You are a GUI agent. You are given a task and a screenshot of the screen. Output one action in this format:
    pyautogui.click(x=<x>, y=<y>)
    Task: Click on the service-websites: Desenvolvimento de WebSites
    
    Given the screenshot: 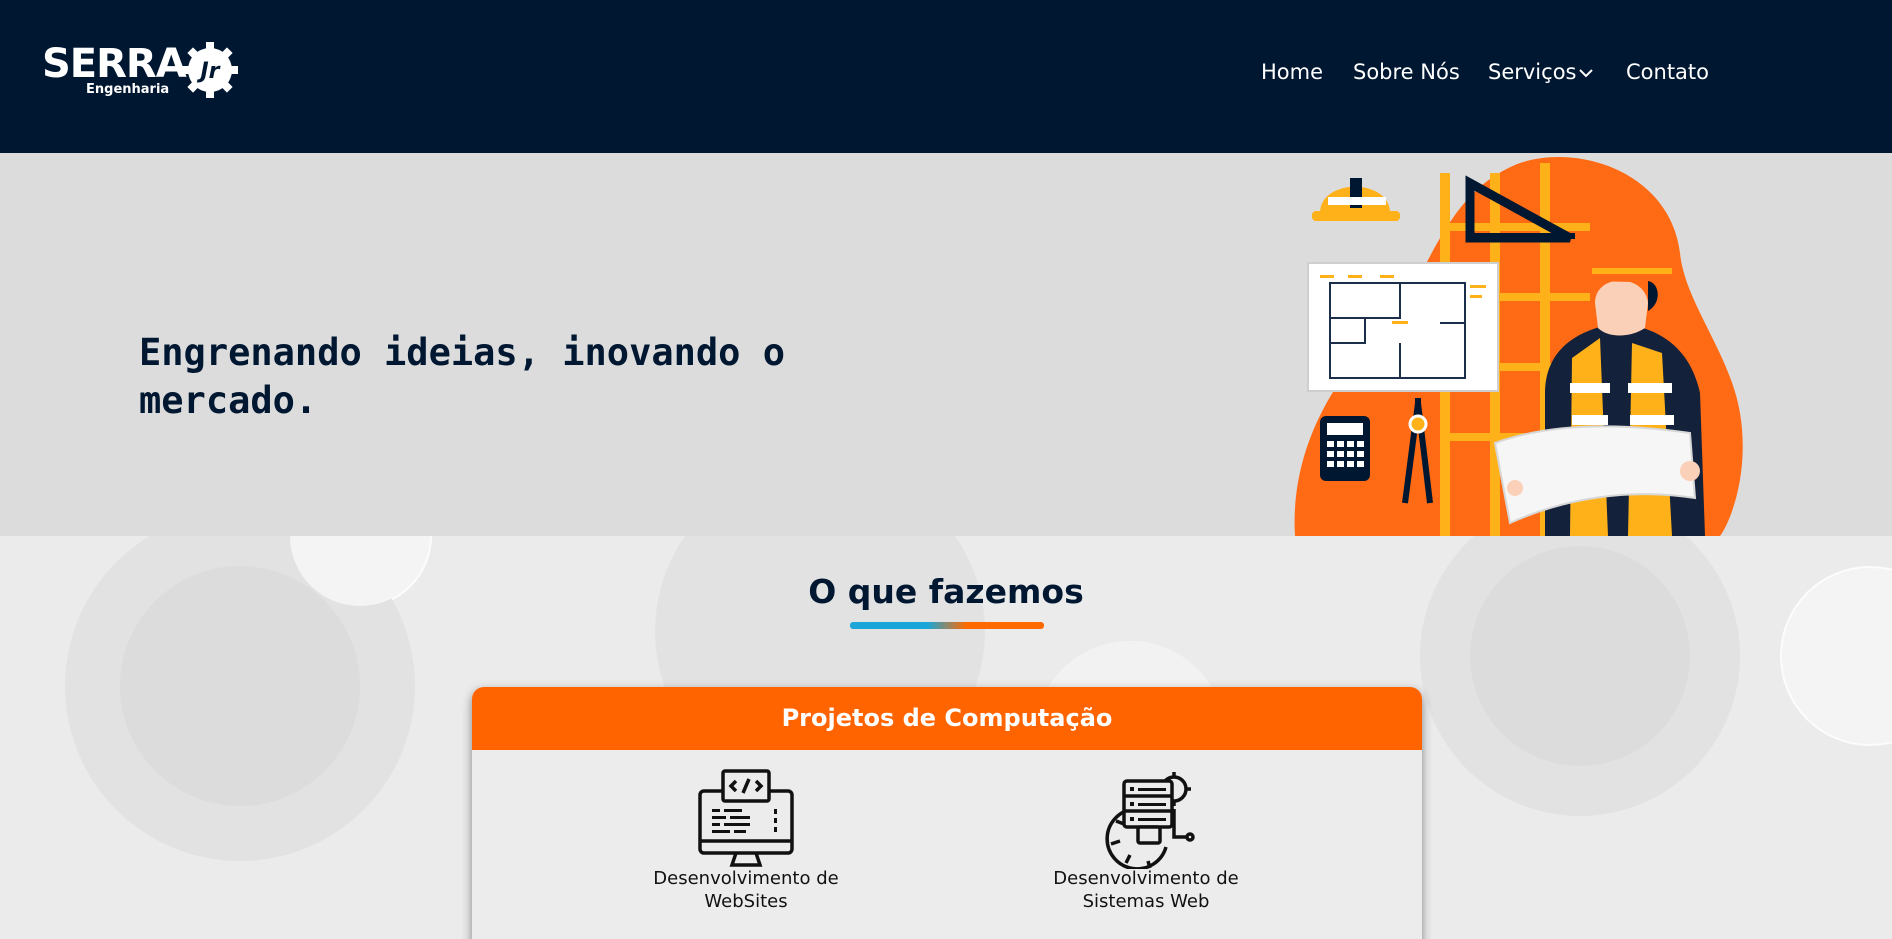 What is the action you would take?
    pyautogui.click(x=746, y=844)
    